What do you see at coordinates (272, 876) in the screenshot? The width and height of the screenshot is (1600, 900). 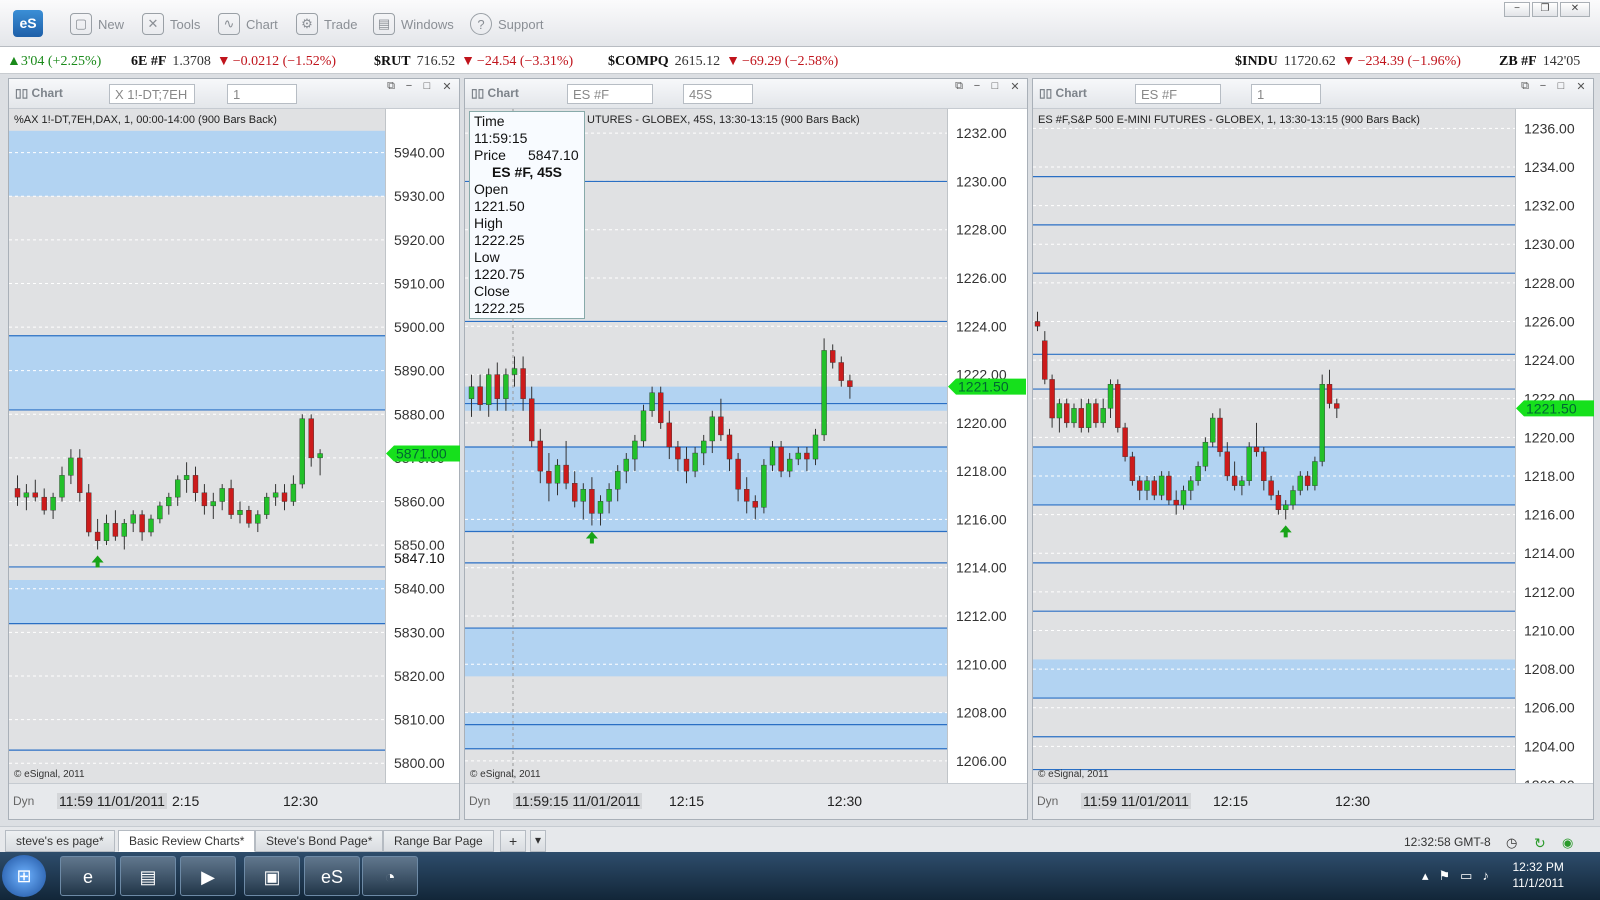 I see `desktop-taskbar-icon: ▣` at bounding box center [272, 876].